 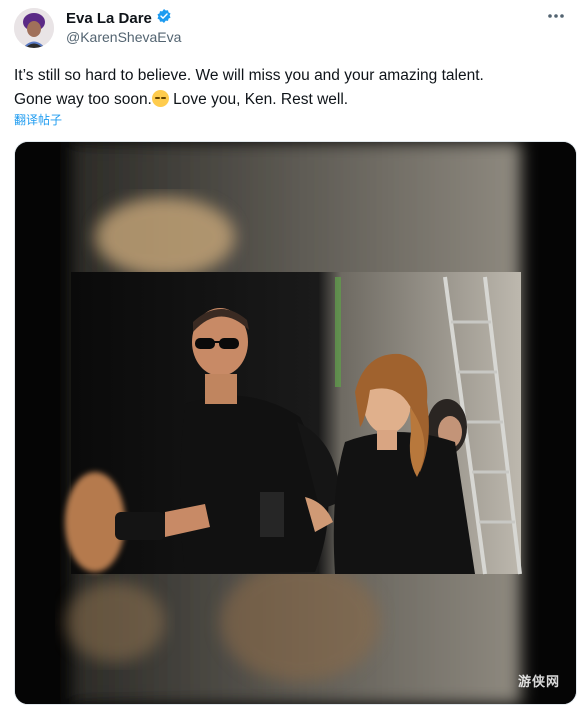 What do you see at coordinates (538, 681) in the screenshot?
I see `watermark: 游侠网` at bounding box center [538, 681].